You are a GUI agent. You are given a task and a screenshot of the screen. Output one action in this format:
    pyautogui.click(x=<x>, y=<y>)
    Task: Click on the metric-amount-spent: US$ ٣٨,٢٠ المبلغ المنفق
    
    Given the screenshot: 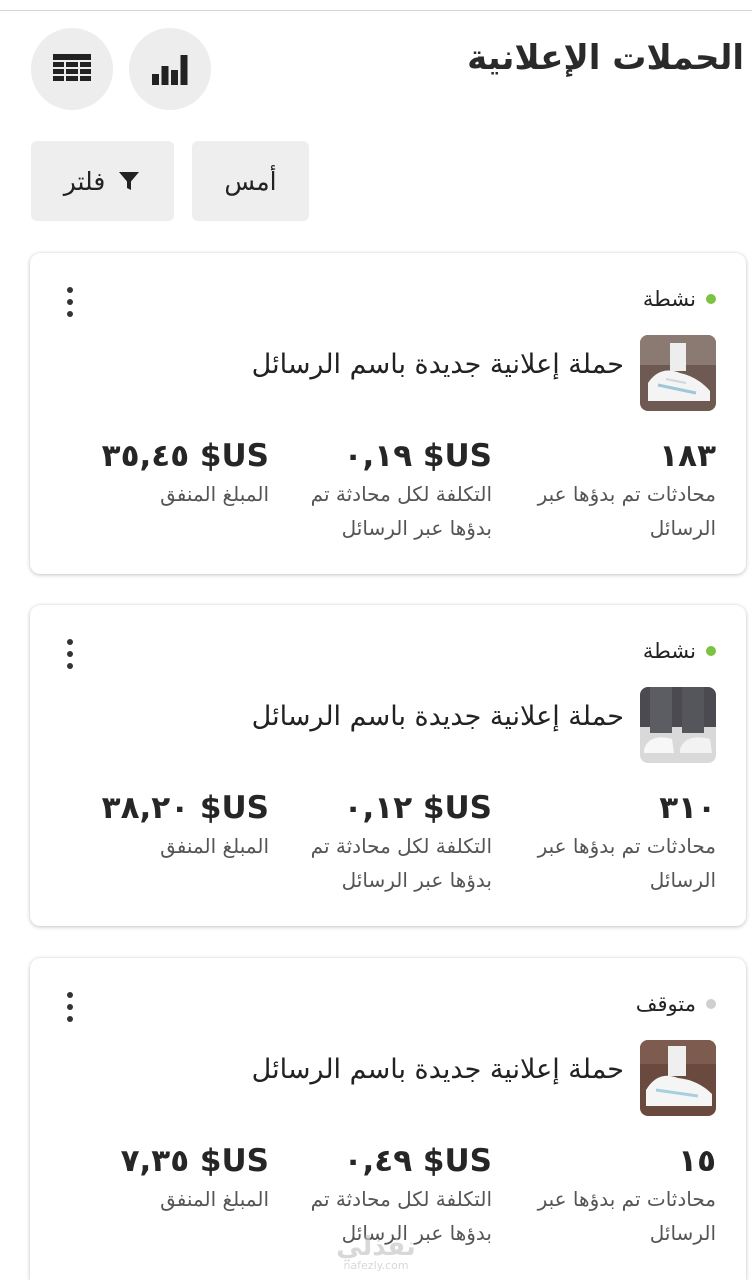 What is the action you would take?
    pyautogui.click(x=184, y=825)
    